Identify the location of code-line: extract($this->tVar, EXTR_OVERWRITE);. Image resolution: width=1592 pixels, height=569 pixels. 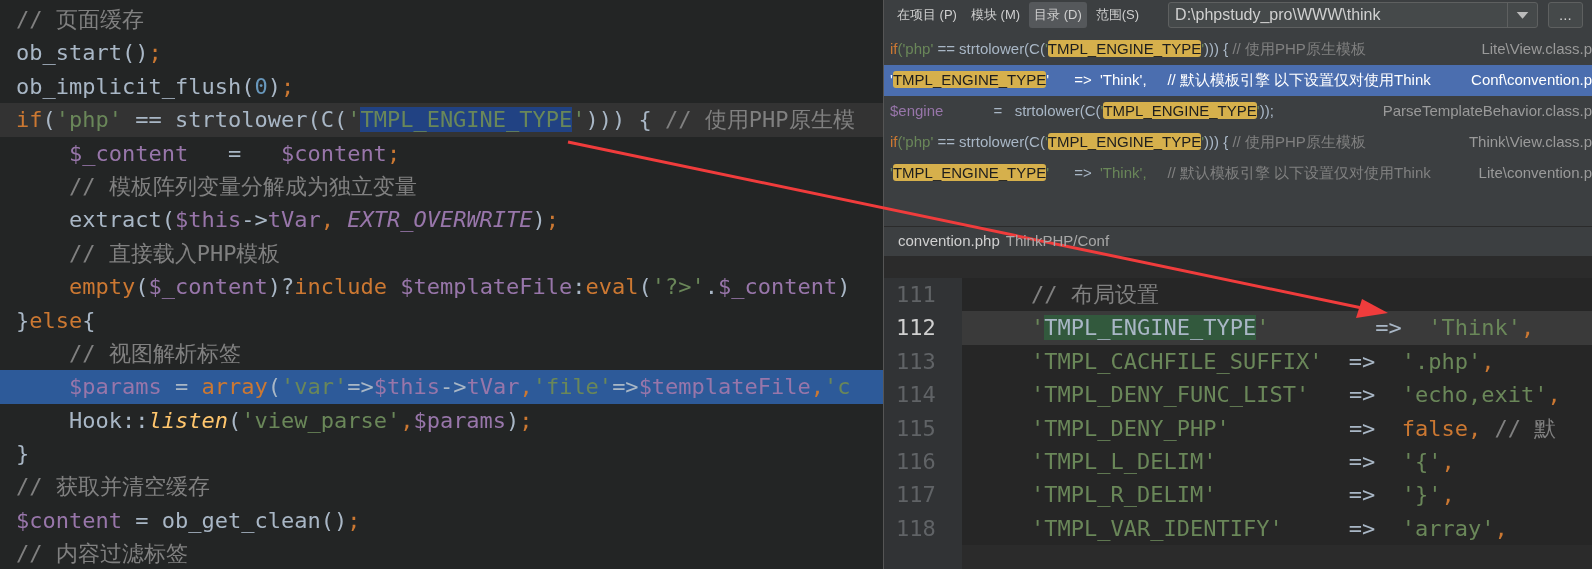
(314, 220).